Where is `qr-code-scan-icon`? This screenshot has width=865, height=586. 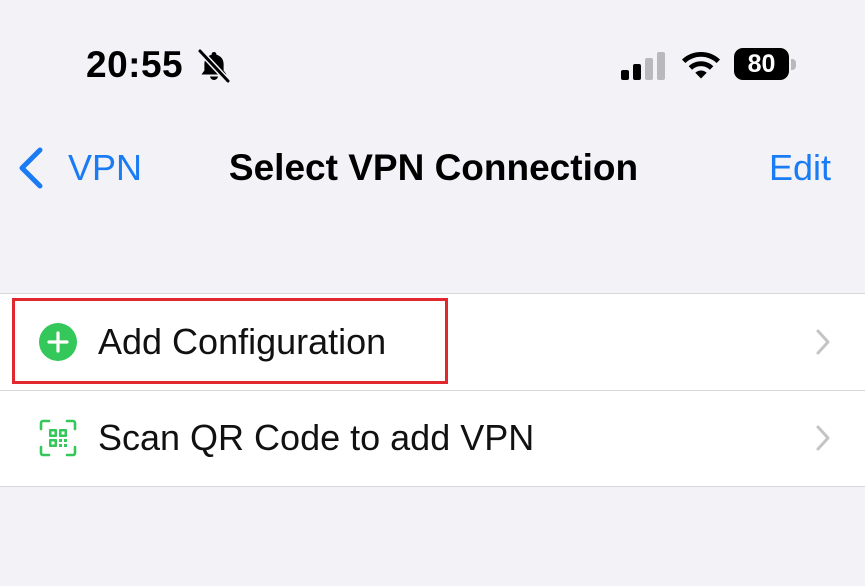 qr-code-scan-icon is located at coordinates (58, 438).